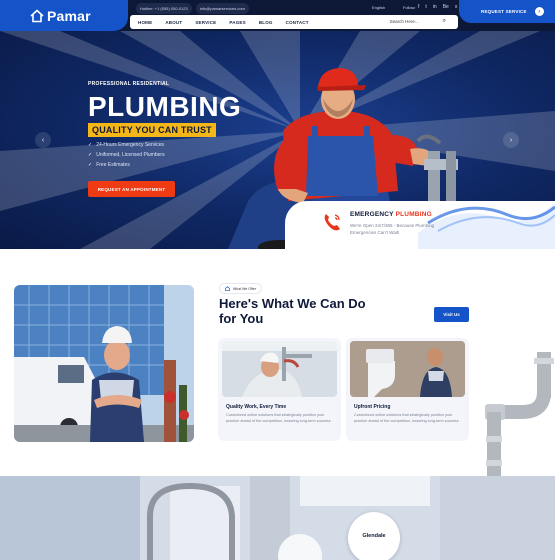 This screenshot has height=560, width=555. I want to click on twitter-icon: t, so click(425, 7).